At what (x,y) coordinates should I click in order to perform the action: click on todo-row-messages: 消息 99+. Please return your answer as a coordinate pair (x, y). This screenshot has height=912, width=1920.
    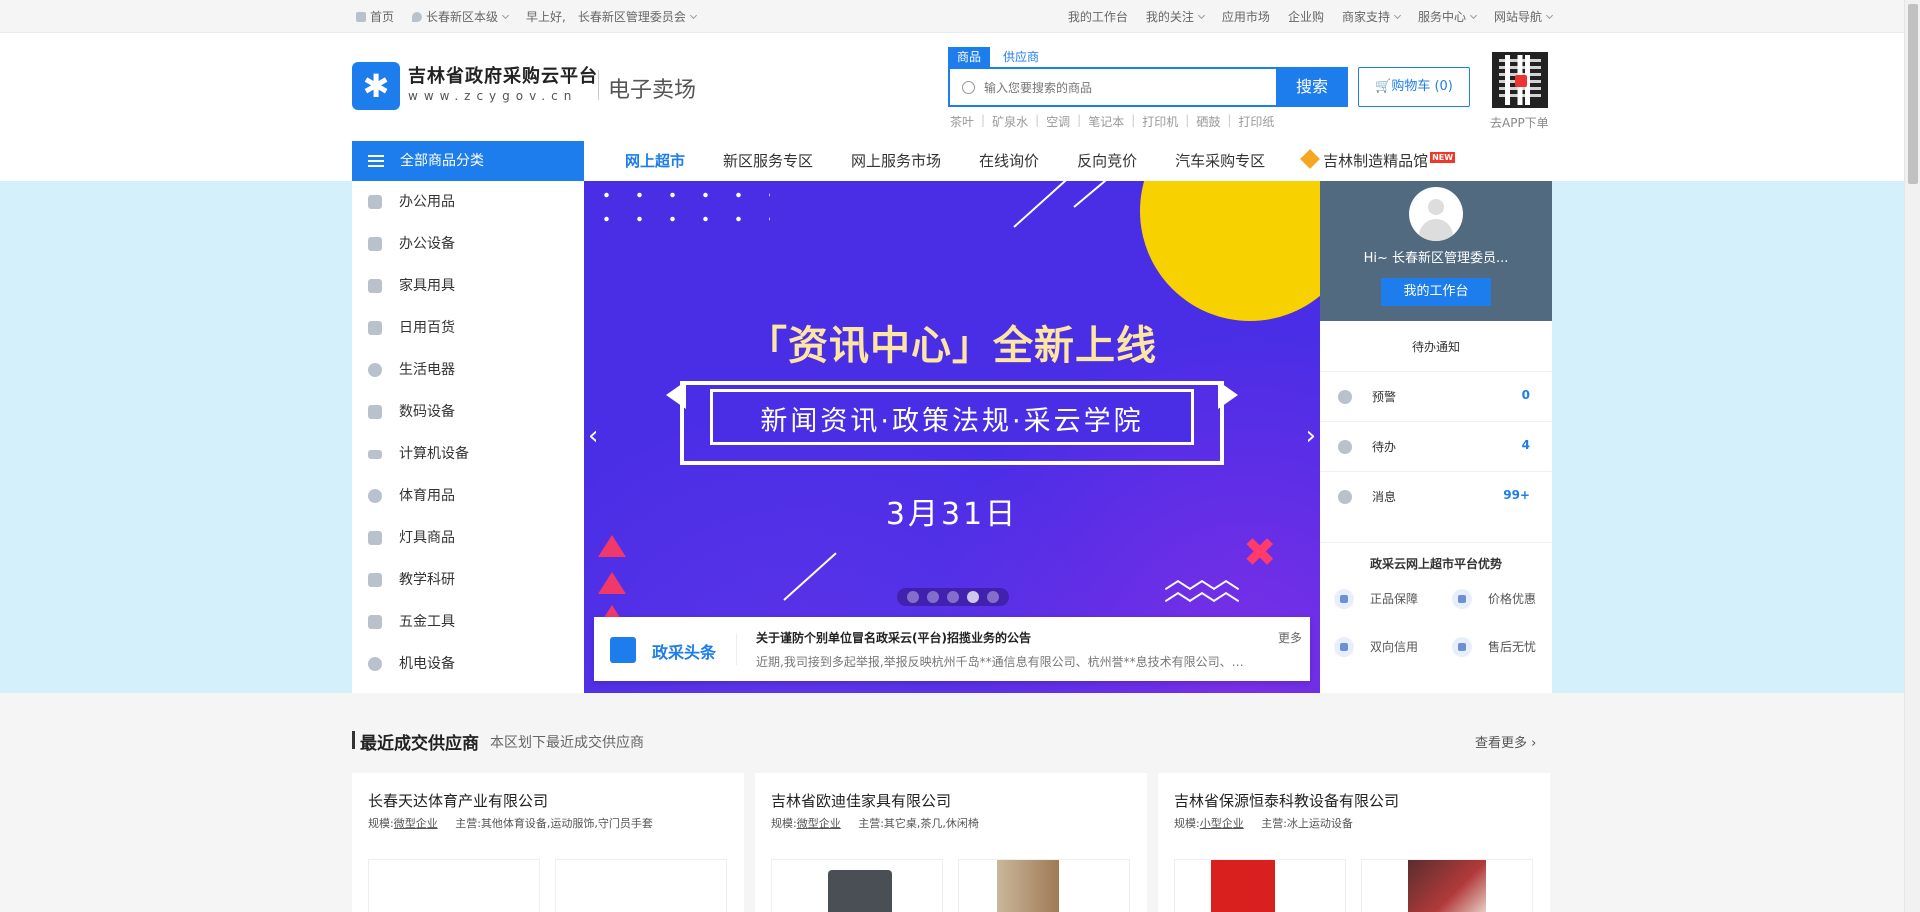
    Looking at the image, I should click on (1436, 496).